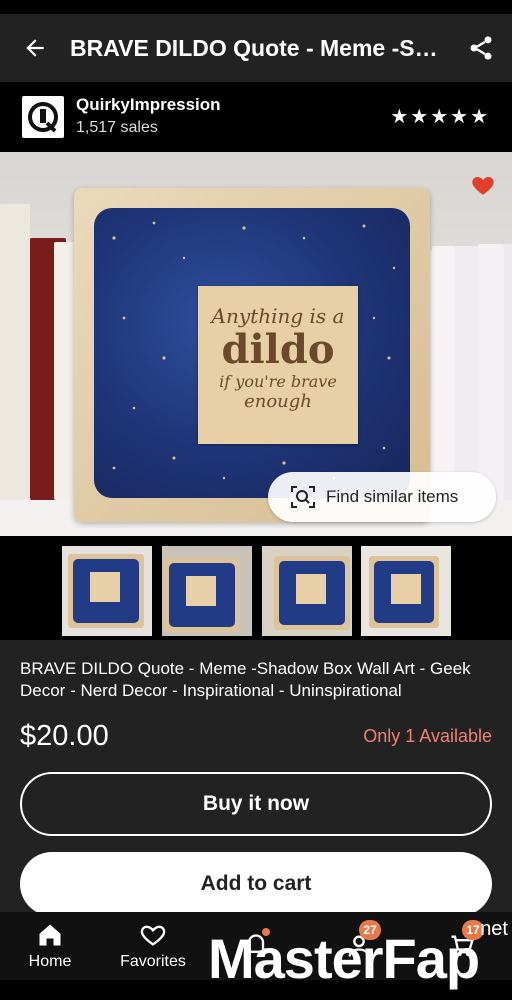  Describe the element at coordinates (303, 497) in the screenshot. I see `visual-search-icon` at that location.